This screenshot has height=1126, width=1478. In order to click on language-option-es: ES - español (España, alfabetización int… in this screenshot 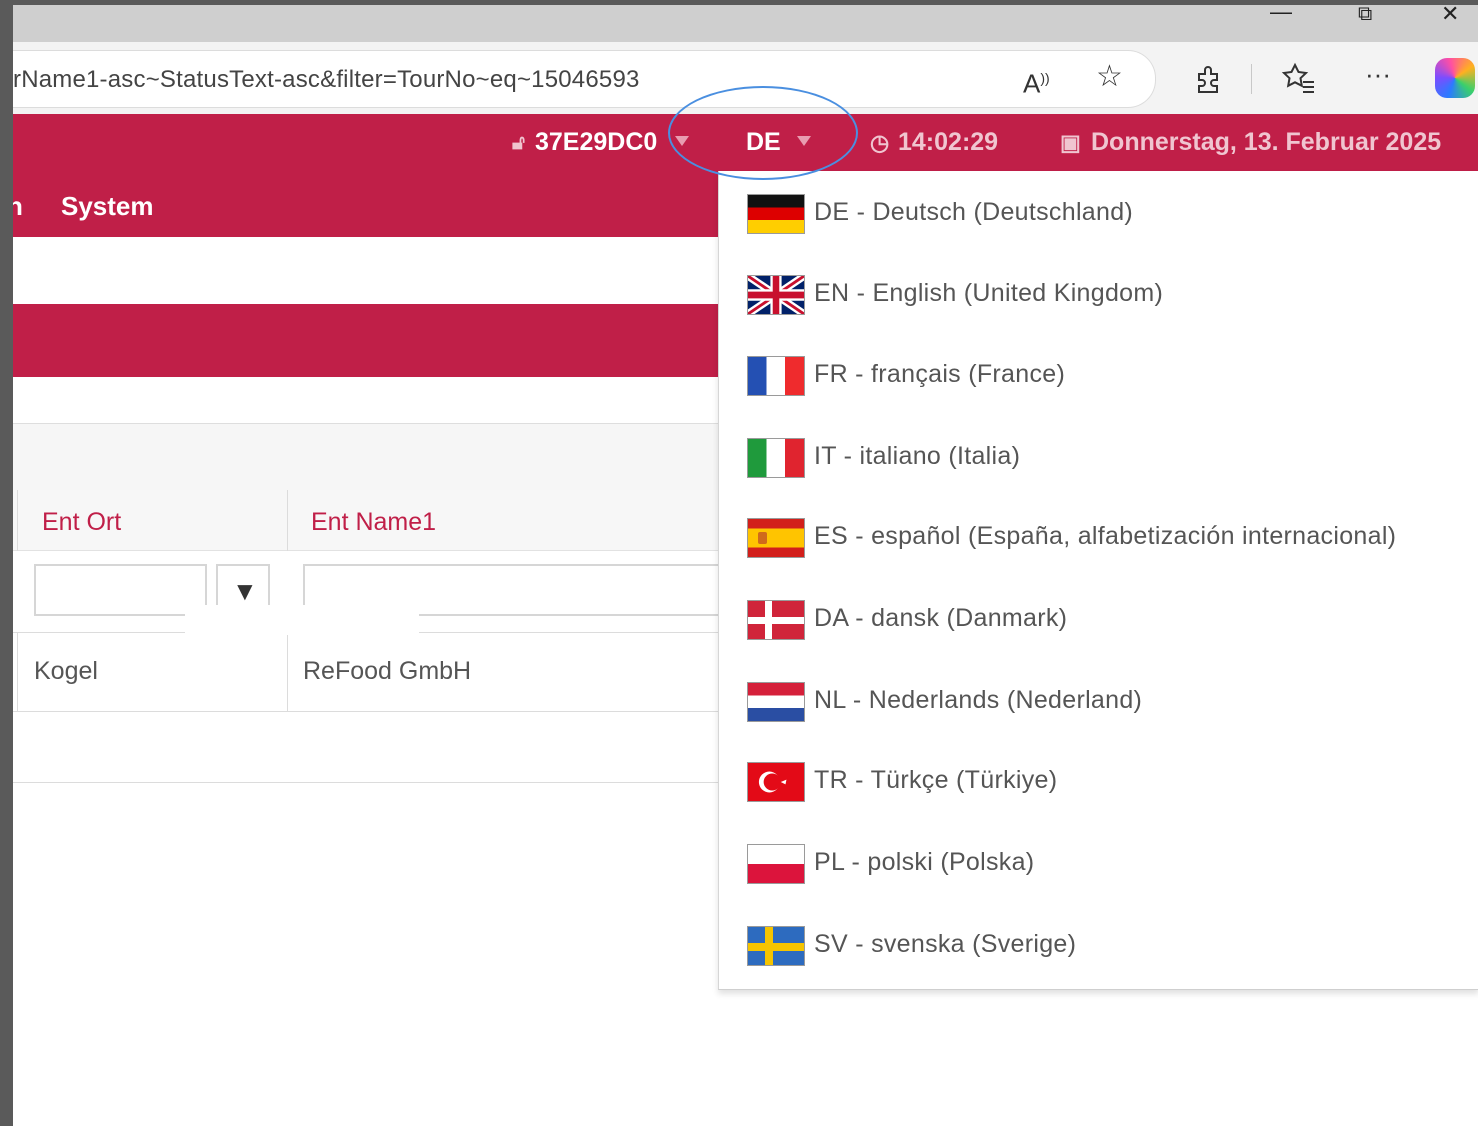, I will do `click(1098, 558)`.